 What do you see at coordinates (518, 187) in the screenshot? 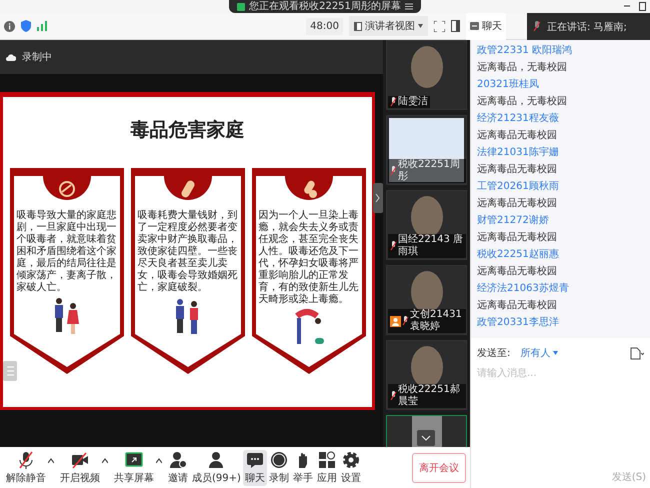
I see `sender-name: 工管20261顾秋雨` at bounding box center [518, 187].